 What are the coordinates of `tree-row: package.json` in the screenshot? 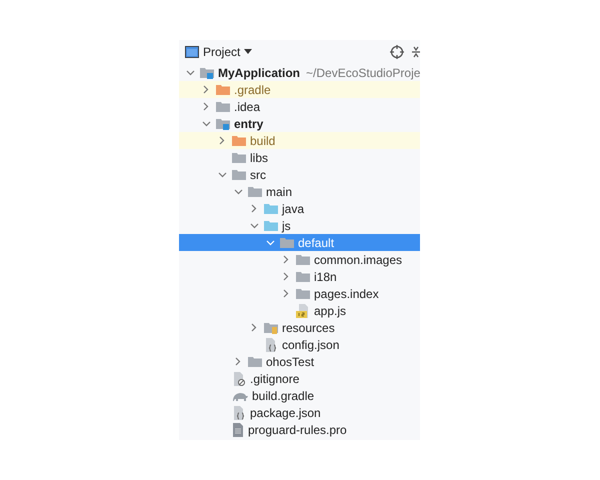 It's located at (299, 412).